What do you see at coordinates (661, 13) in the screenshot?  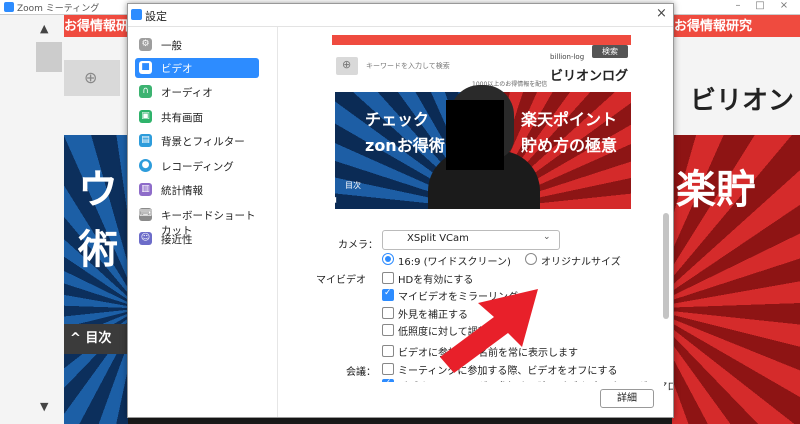 I see `close-icon: ×` at bounding box center [661, 13].